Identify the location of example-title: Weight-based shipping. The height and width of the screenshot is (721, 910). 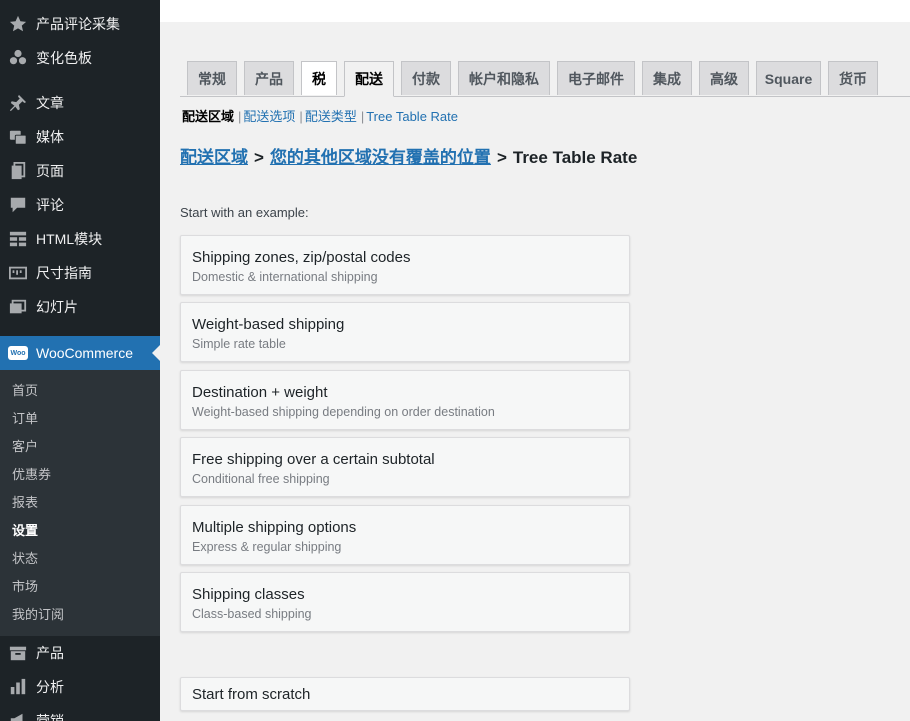
(268, 324).